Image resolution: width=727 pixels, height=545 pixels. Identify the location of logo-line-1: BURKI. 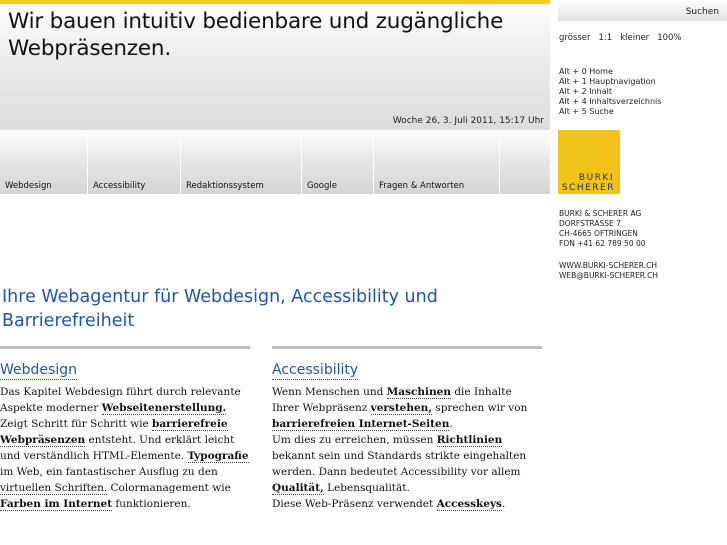
(596, 178).